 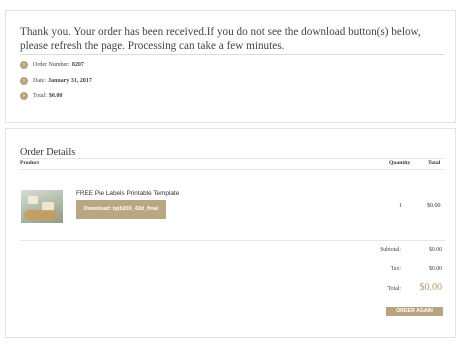 I want to click on divider, so click(x=232, y=54).